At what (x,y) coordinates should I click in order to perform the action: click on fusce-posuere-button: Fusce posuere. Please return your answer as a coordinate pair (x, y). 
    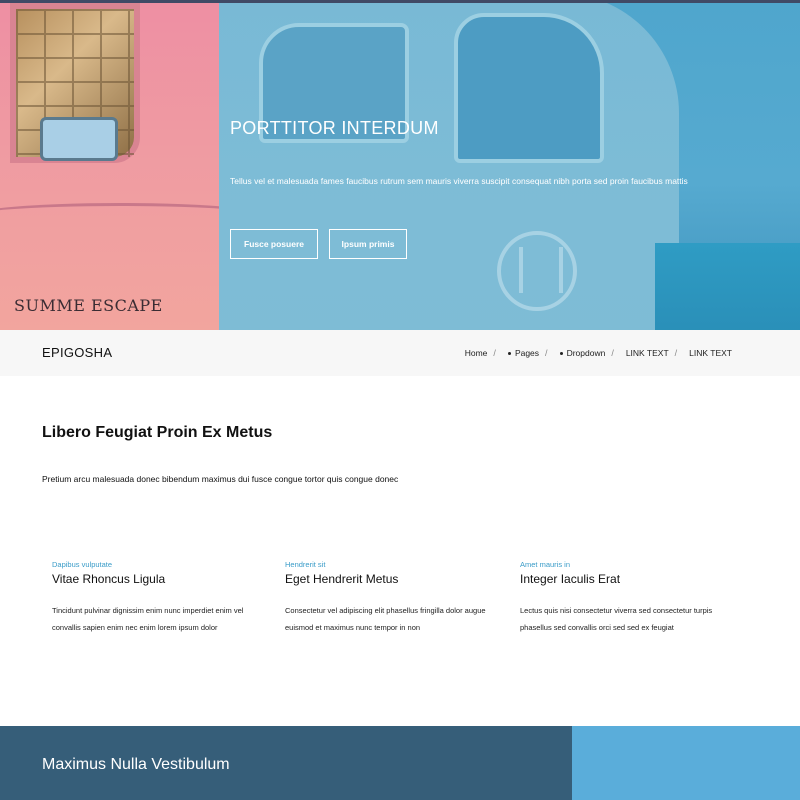
    Looking at the image, I should click on (274, 244).